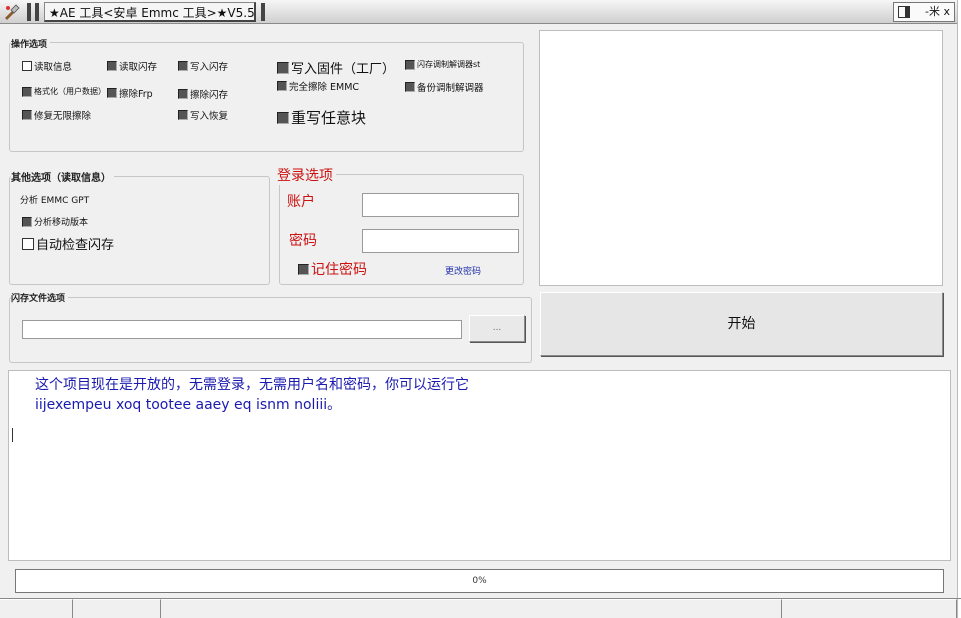 The height and width of the screenshot is (618, 961). What do you see at coordinates (959, 309) in the screenshot?
I see `window-edge` at bounding box center [959, 309].